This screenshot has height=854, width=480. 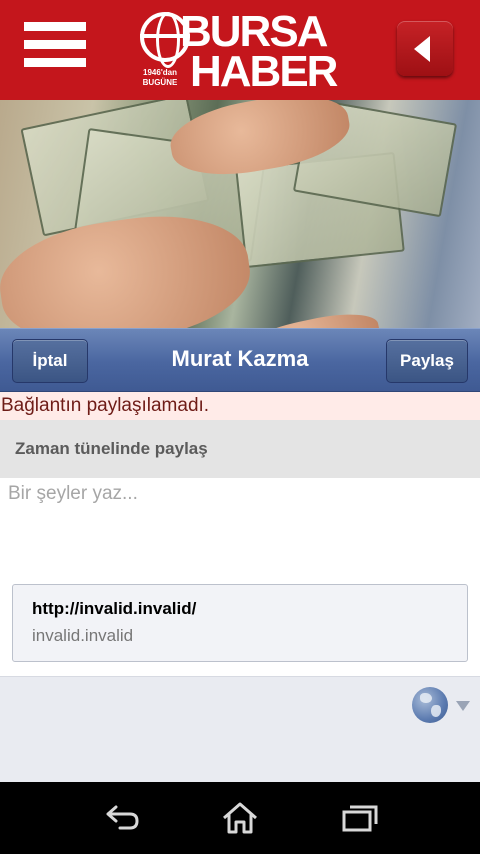 I want to click on post-options, so click(x=240, y=729).